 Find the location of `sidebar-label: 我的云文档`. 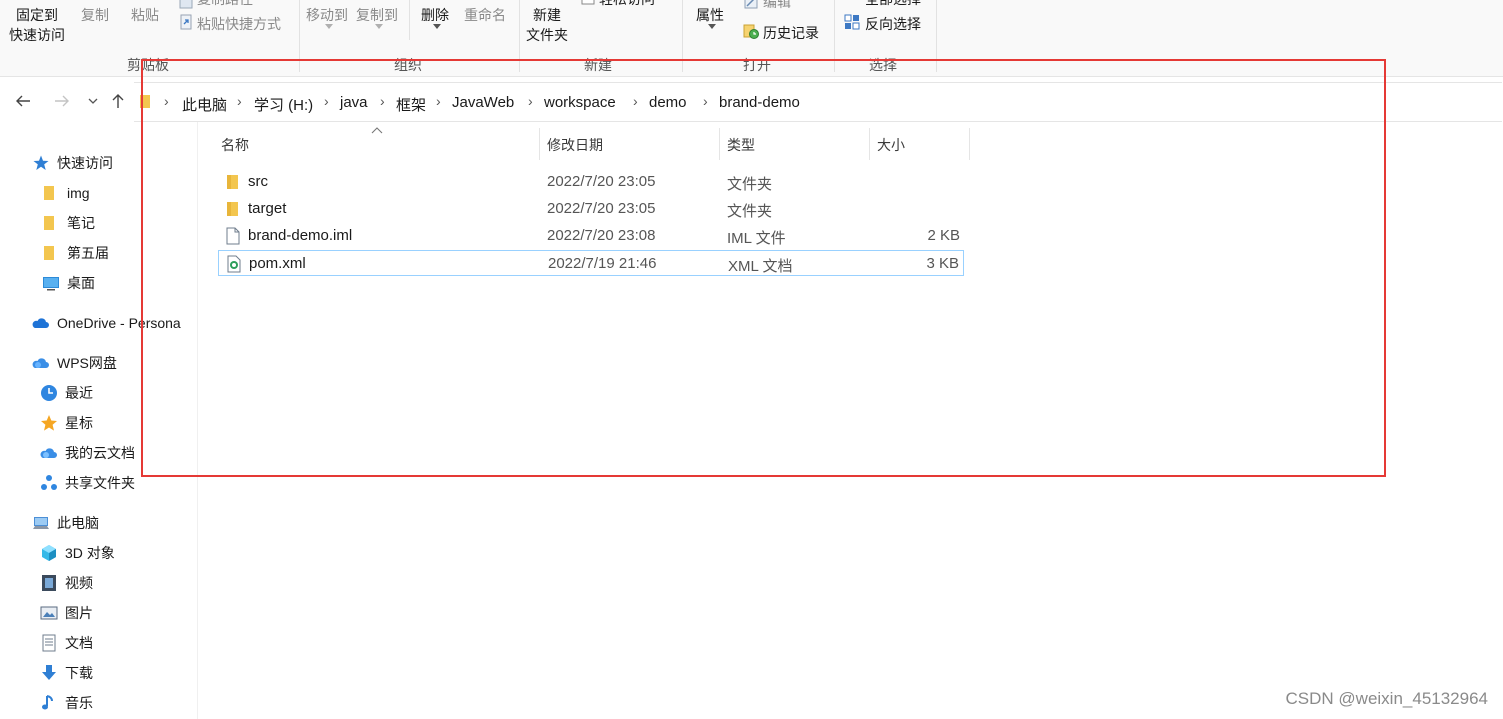

sidebar-label: 我的云文档 is located at coordinates (100, 453).